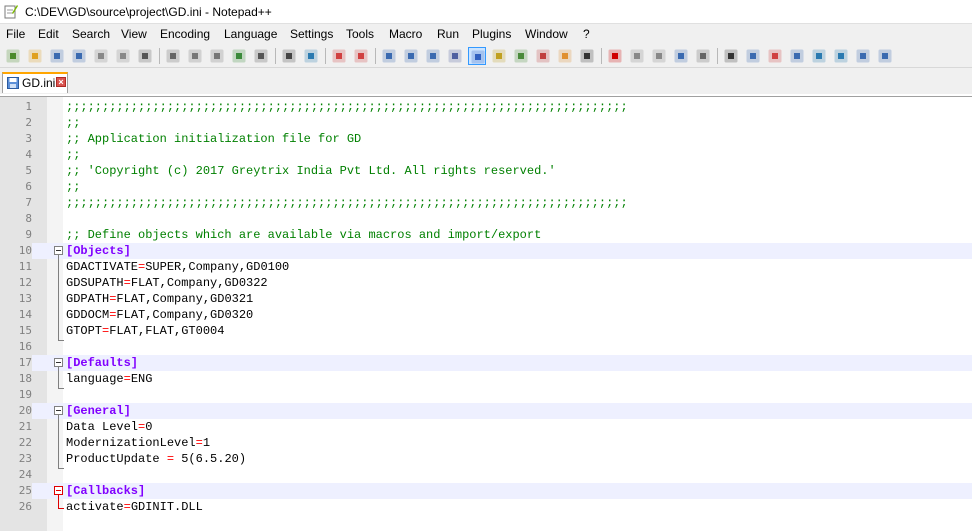  What do you see at coordinates (311, 56) in the screenshot?
I see `replace-button` at bounding box center [311, 56].